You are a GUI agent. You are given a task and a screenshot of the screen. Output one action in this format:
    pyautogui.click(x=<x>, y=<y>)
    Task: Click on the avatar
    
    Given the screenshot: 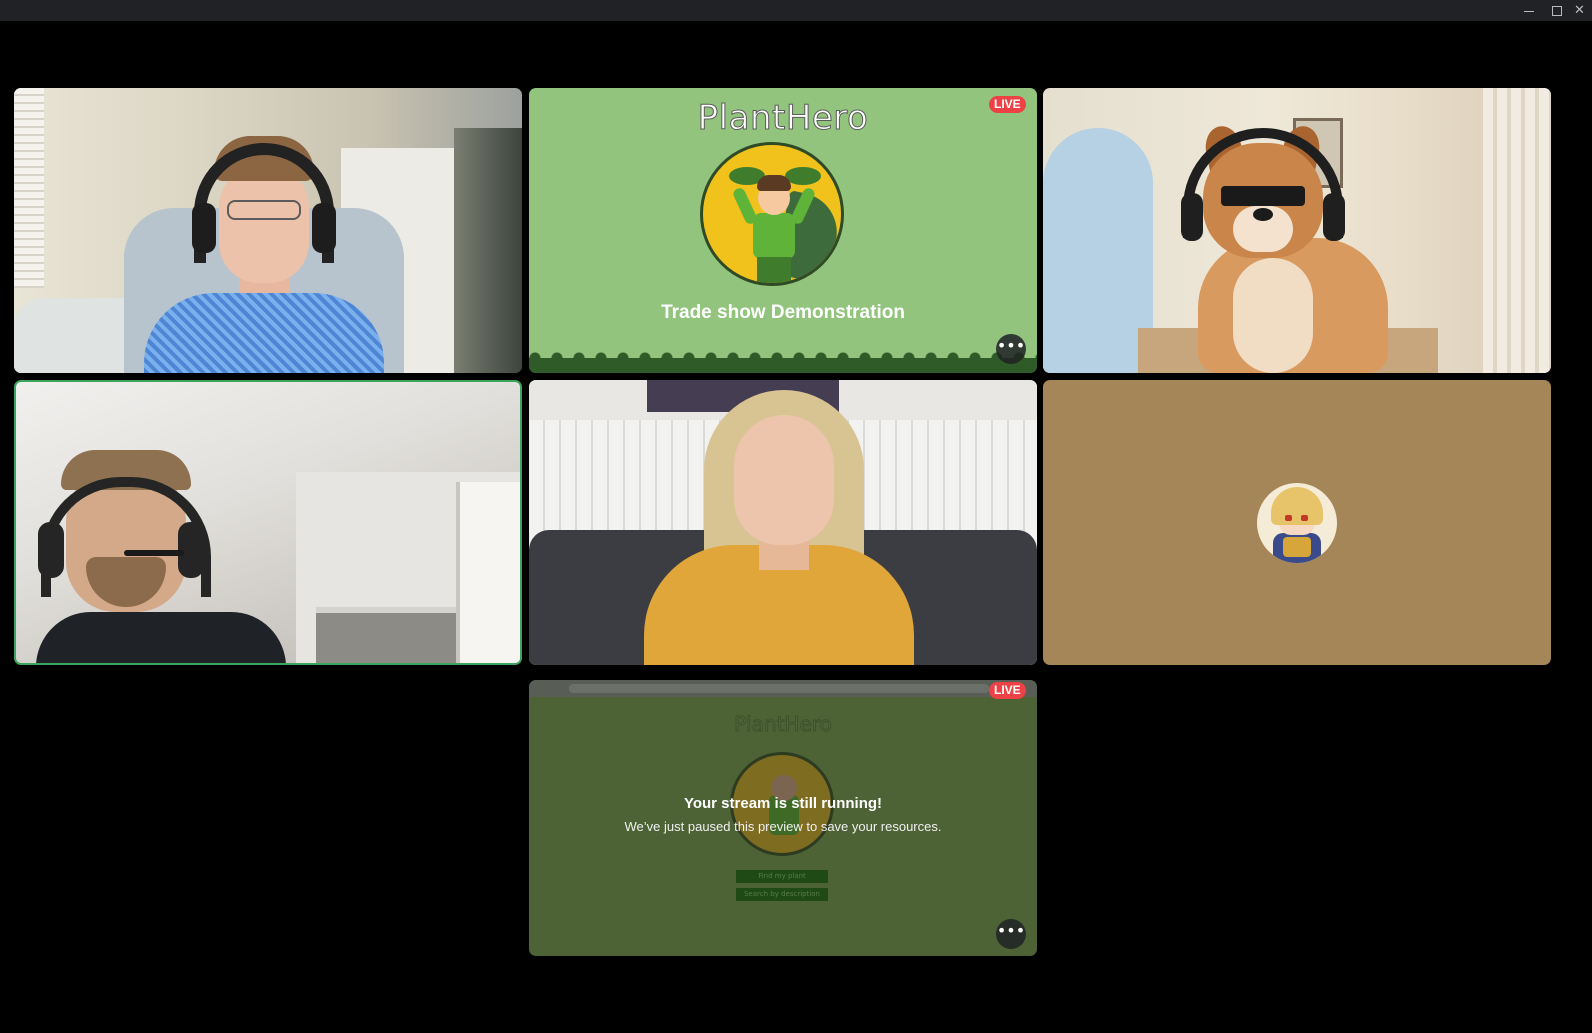 What is the action you would take?
    pyautogui.click(x=1297, y=523)
    